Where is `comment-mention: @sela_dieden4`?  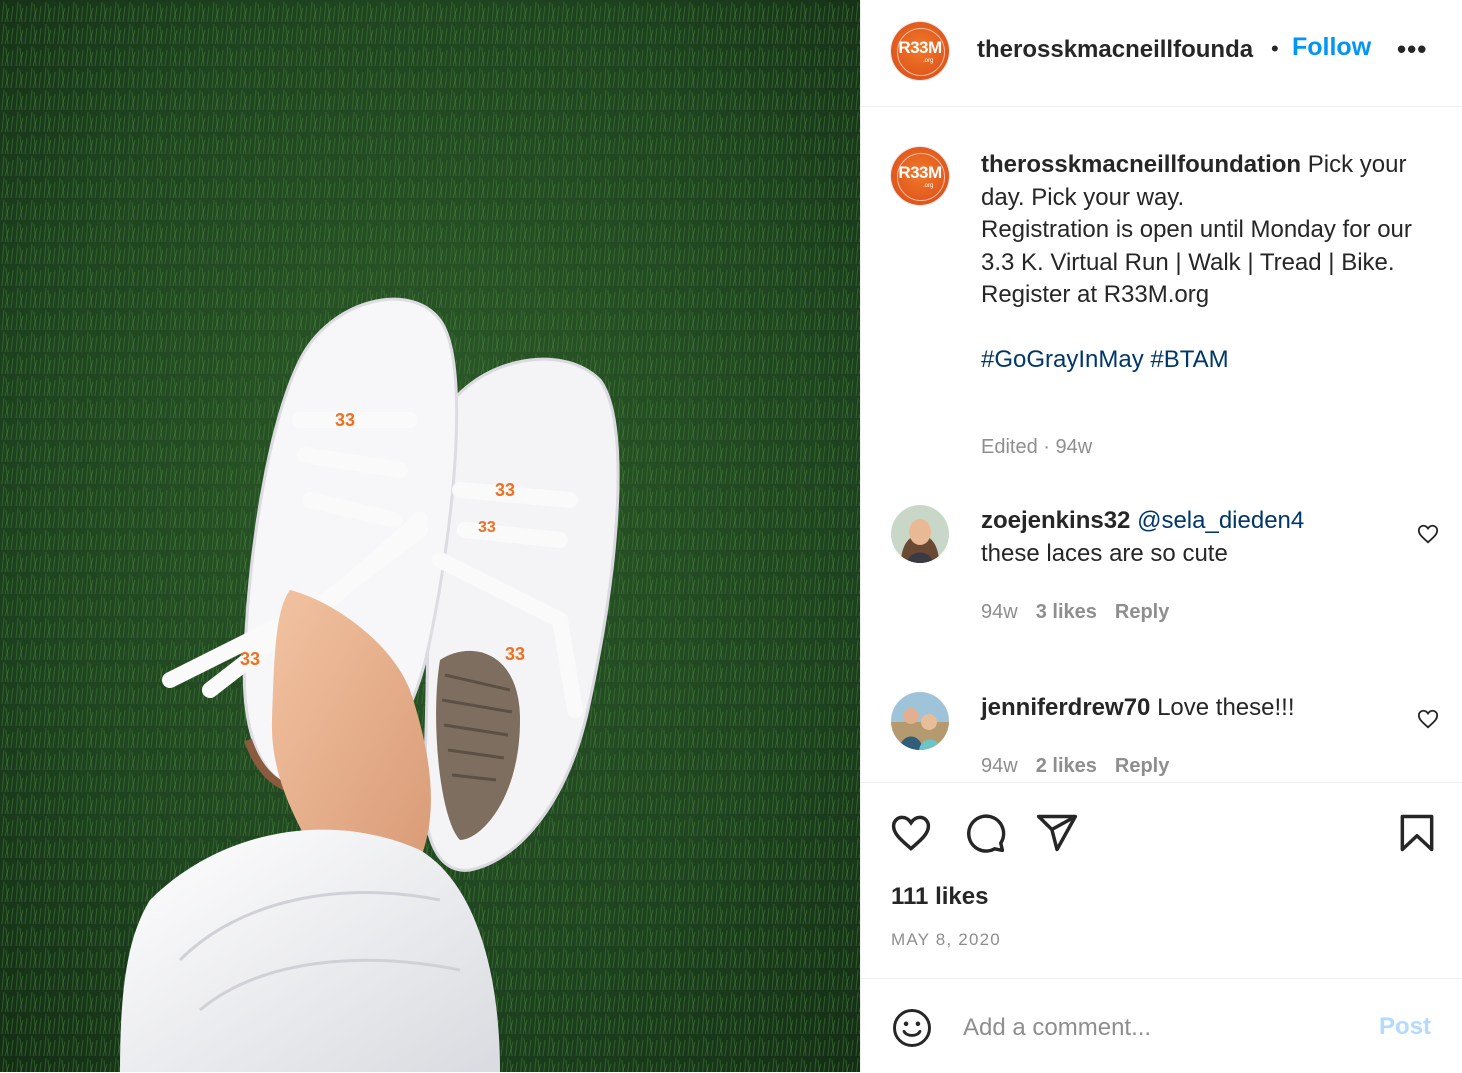 comment-mention: @sela_dieden4 is located at coordinates (1220, 520).